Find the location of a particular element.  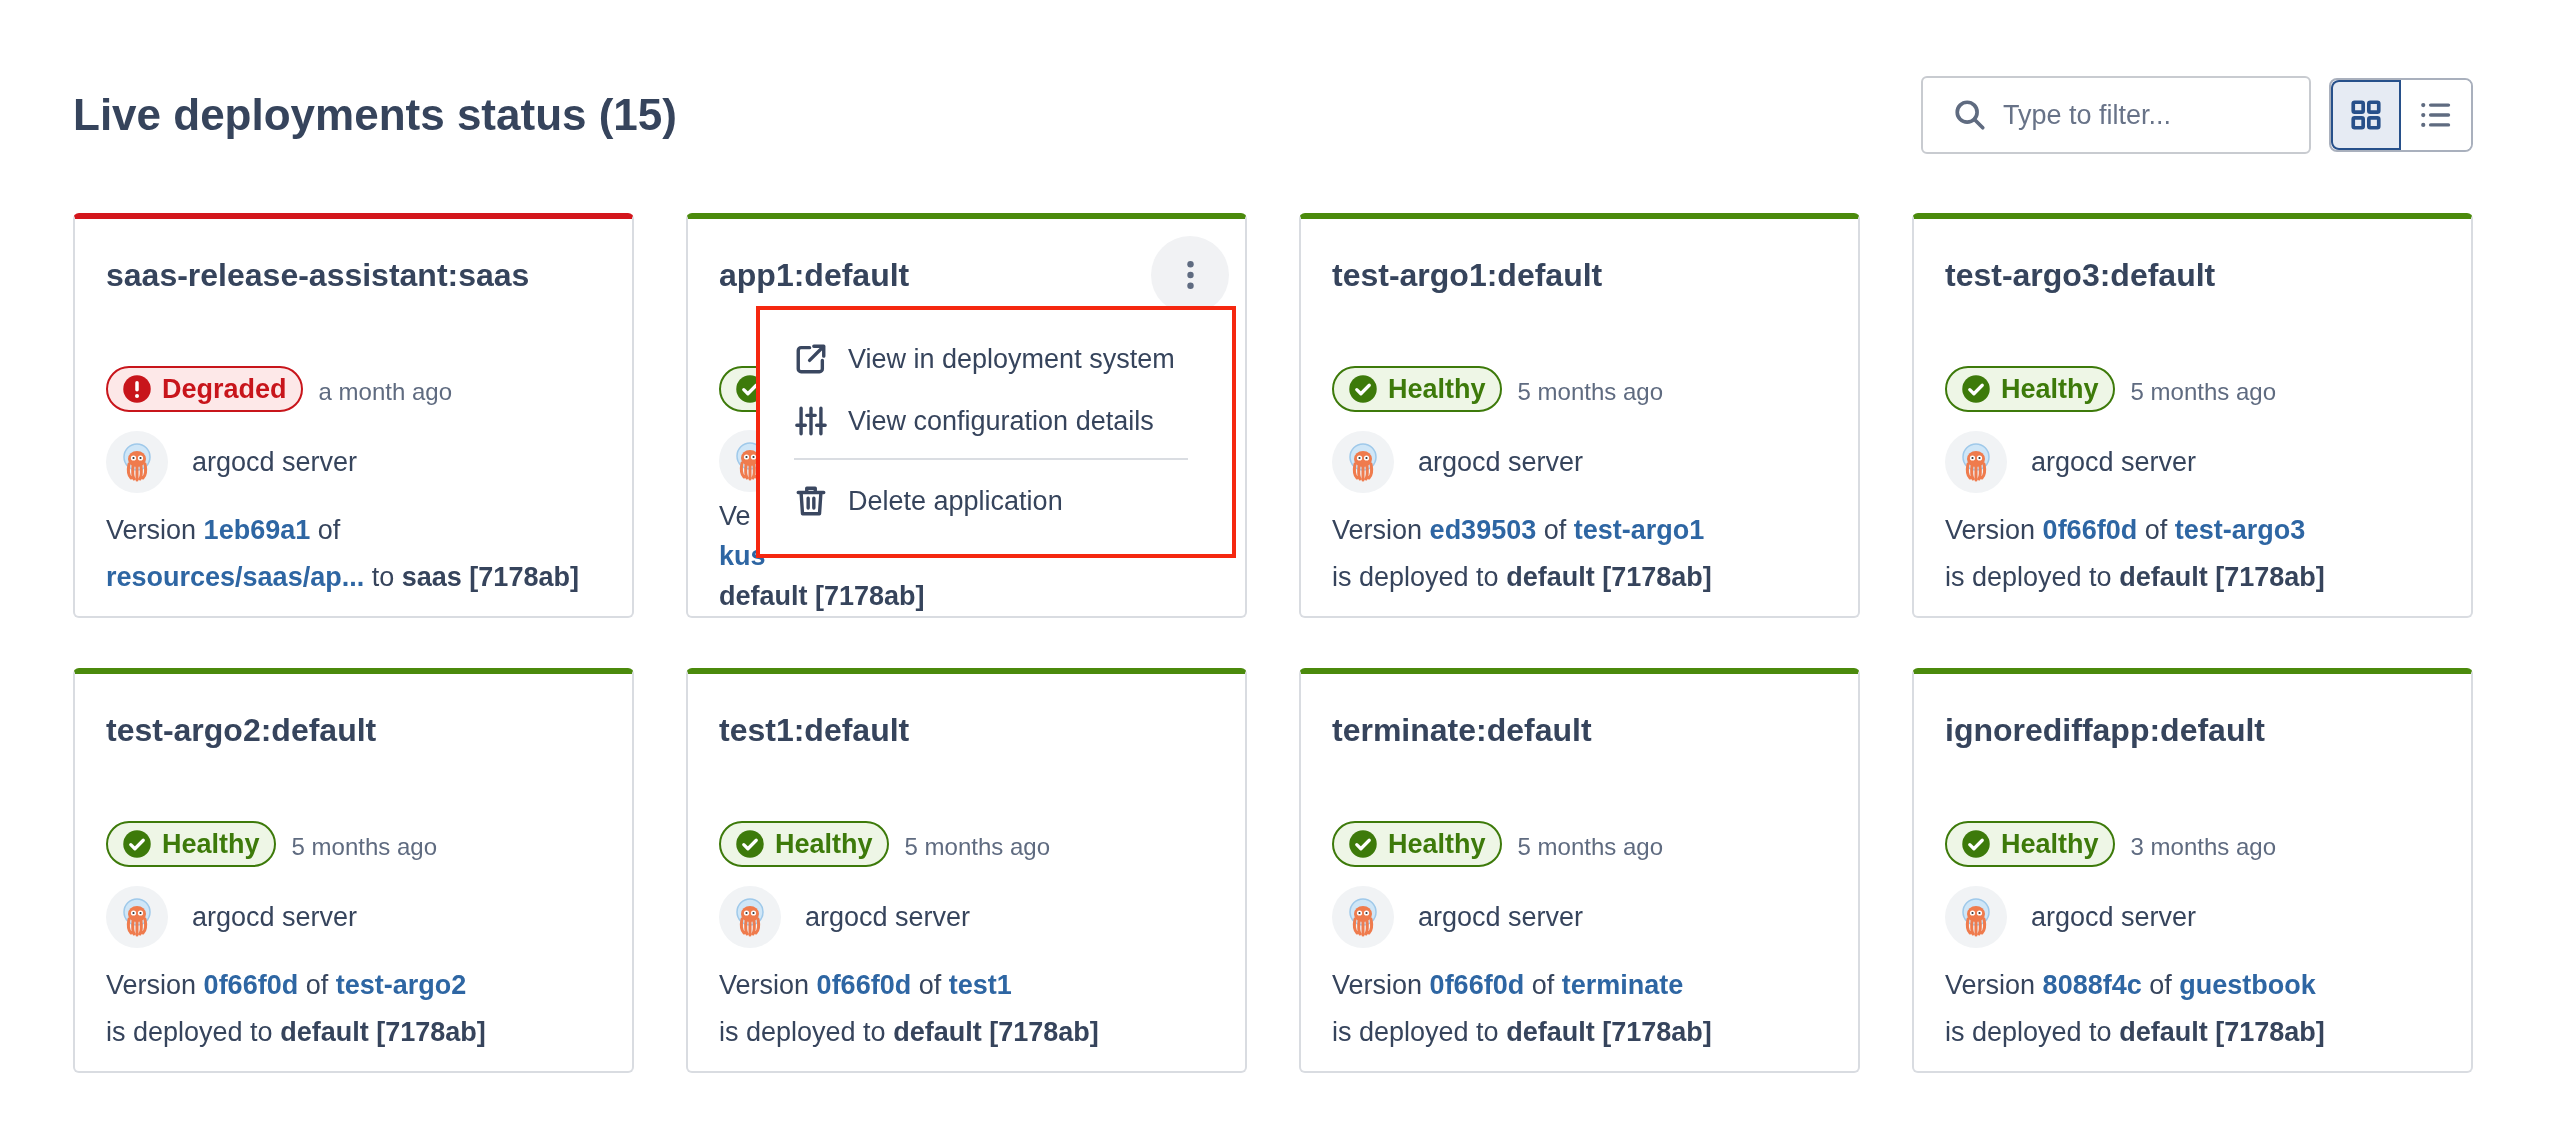

relative-time: 3 months ago is located at coordinates (2203, 847).